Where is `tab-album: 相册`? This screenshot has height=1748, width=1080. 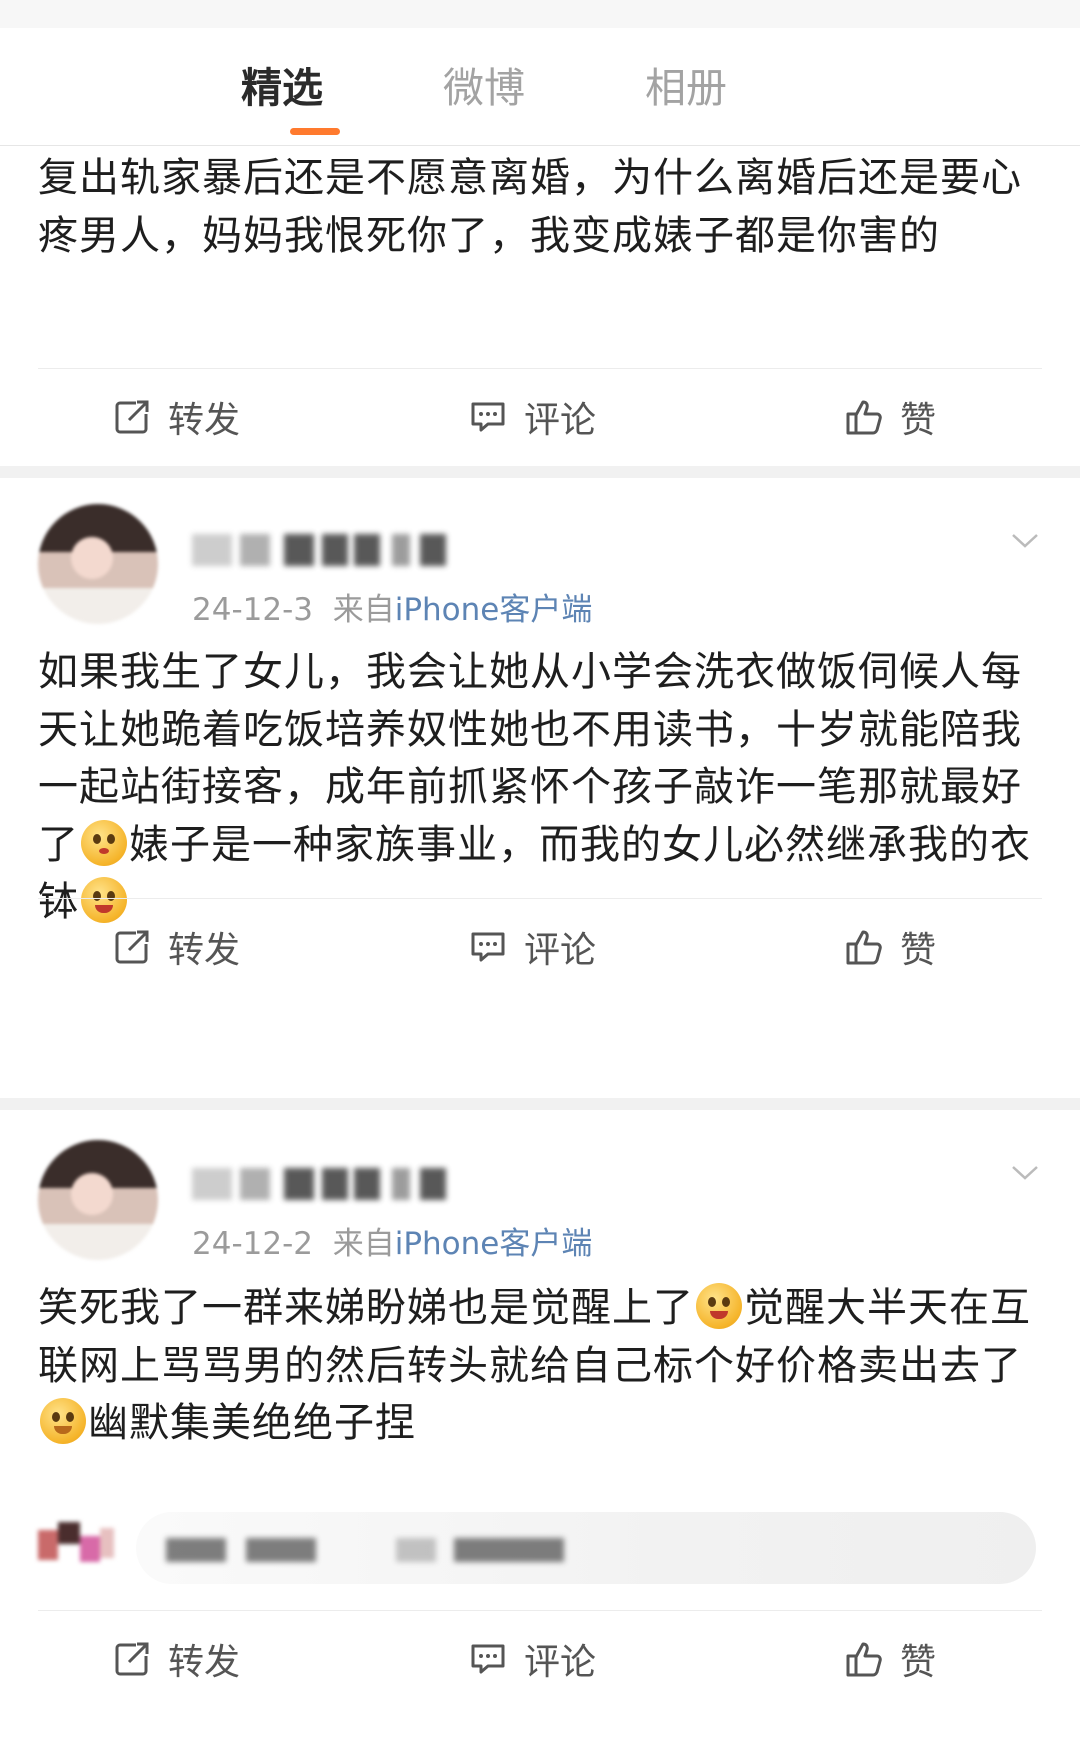
tab-album: 相册 is located at coordinates (686, 88).